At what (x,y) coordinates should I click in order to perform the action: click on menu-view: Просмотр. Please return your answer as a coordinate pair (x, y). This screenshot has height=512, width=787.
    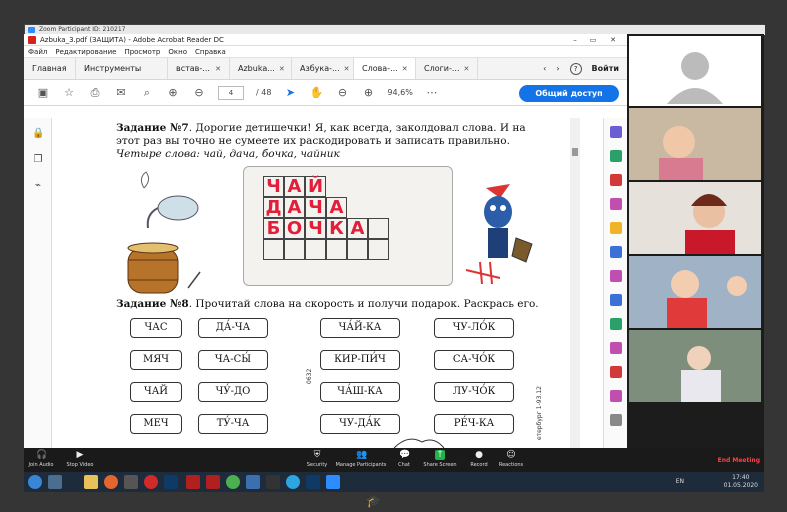
    Looking at the image, I should click on (142, 51).